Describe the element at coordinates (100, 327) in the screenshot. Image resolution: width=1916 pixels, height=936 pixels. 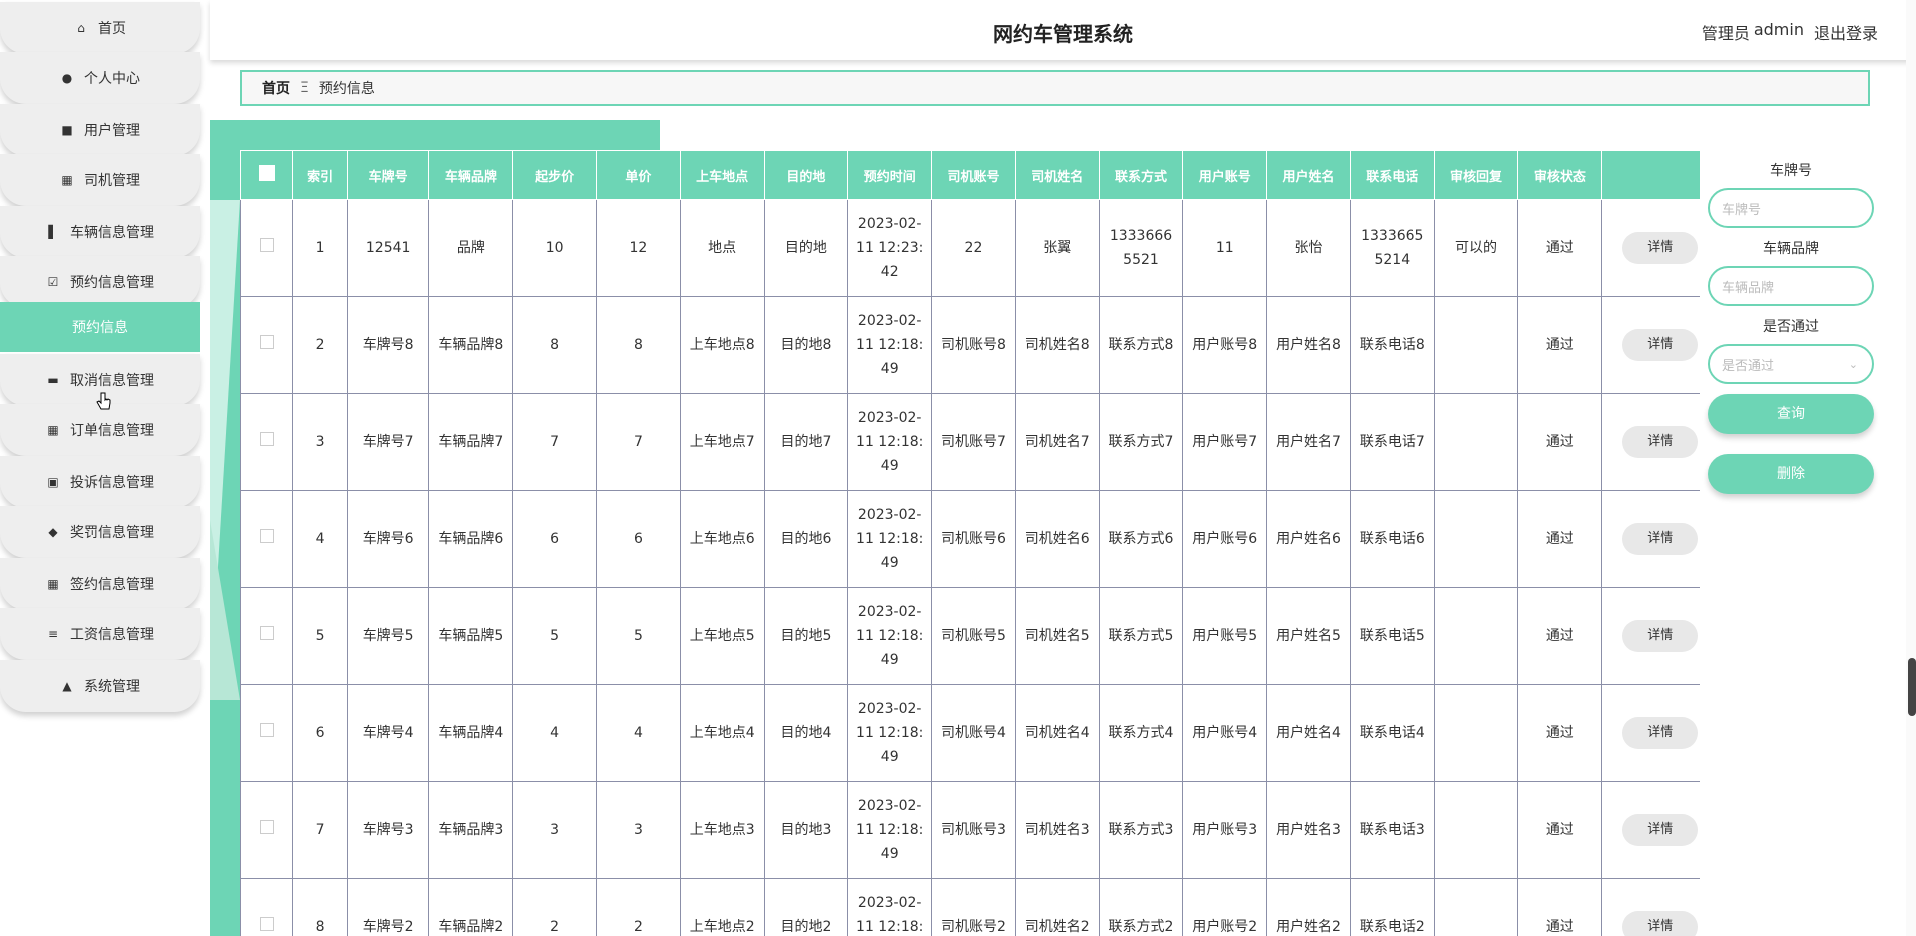
I see `sidebar-item-6: 预约信息` at that location.